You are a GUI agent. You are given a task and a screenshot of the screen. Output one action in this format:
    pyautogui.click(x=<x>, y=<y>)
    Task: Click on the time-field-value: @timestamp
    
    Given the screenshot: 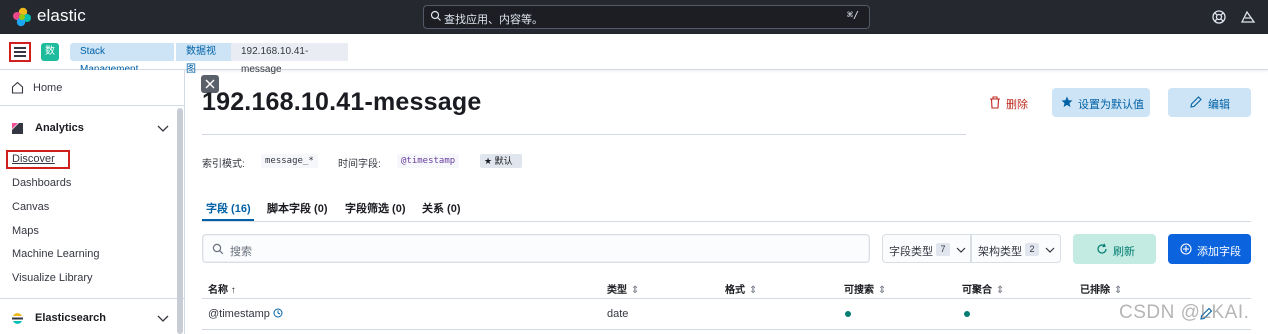 What is the action you would take?
    pyautogui.click(x=428, y=161)
    